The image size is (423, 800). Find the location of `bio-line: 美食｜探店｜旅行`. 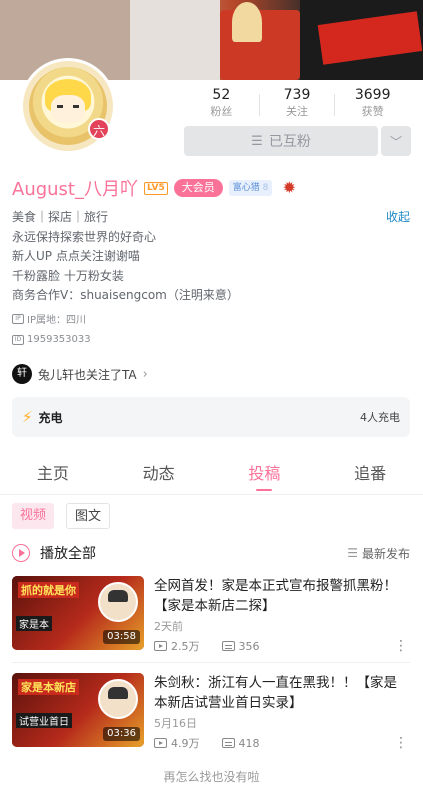

bio-line: 美食｜探店｜旅行 is located at coordinates (60, 217).